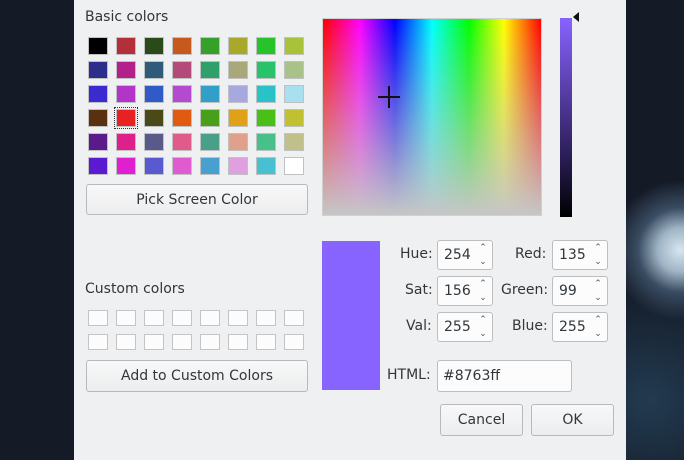 The width and height of the screenshot is (684, 460). I want to click on cancel-button: Cancel, so click(481, 420).